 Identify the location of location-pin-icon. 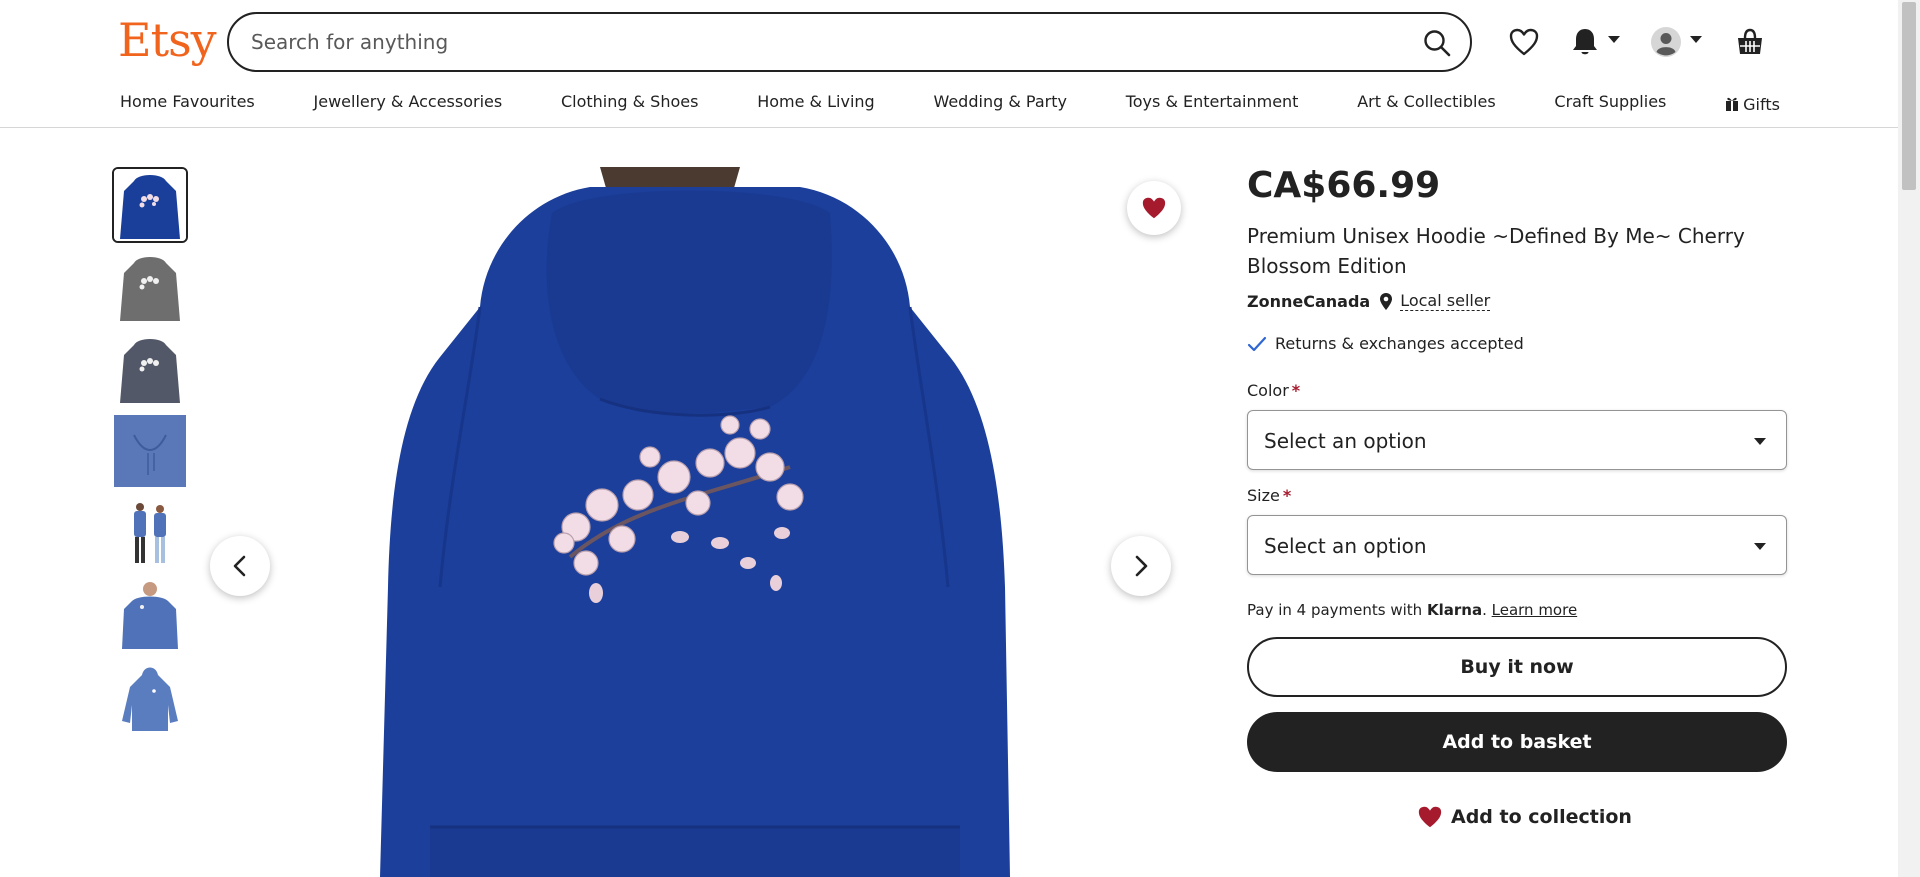
(1386, 301).